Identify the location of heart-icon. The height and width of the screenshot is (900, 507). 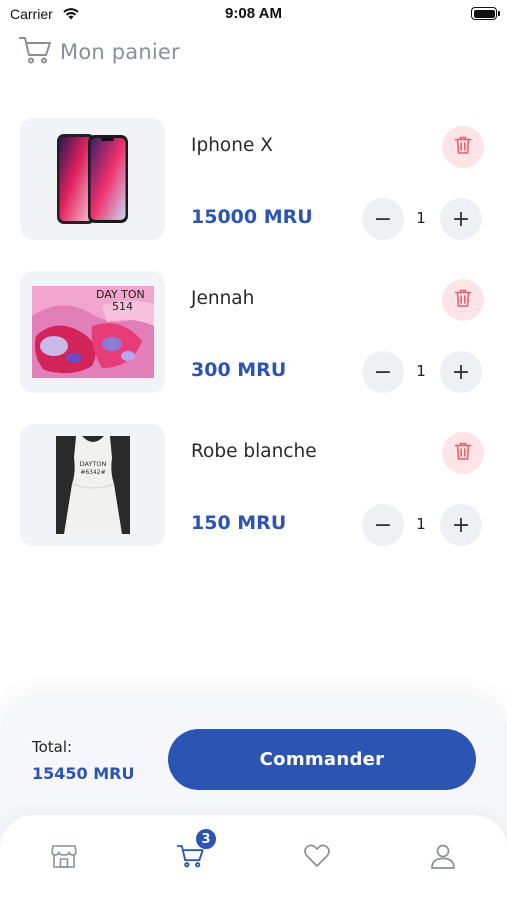
(317, 856).